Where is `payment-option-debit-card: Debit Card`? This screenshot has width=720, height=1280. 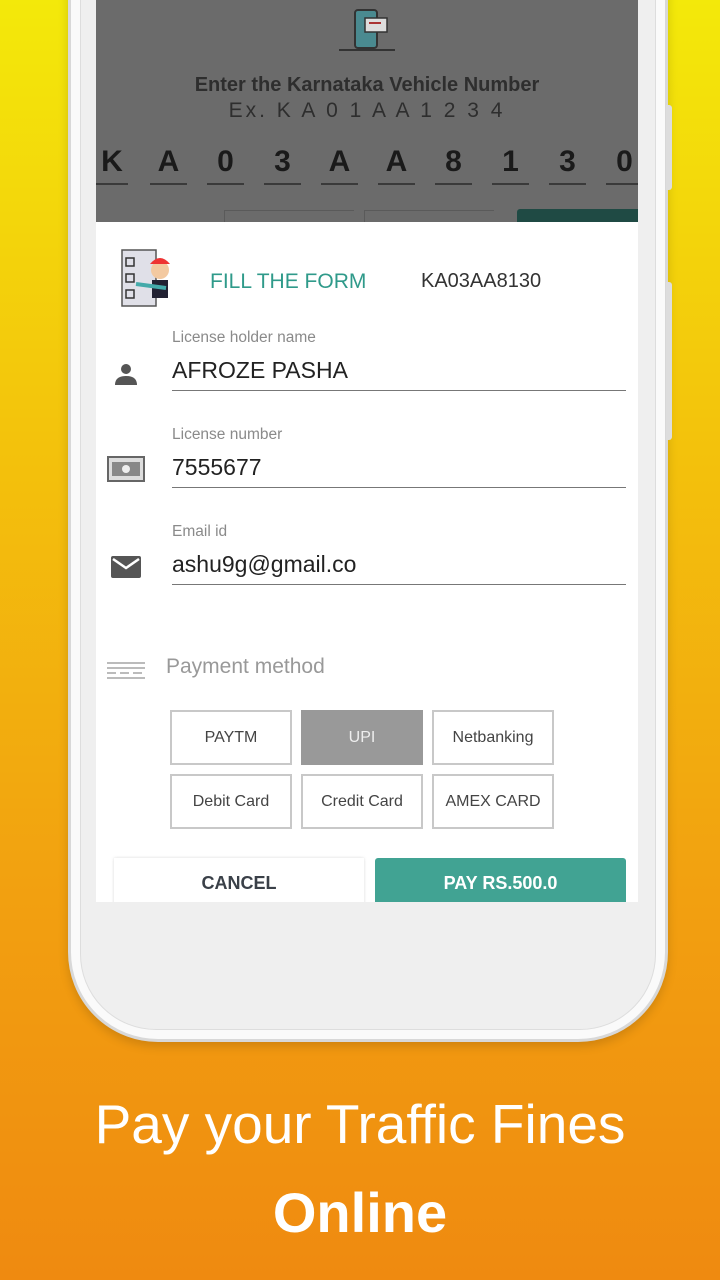 payment-option-debit-card: Debit Card is located at coordinates (231, 801).